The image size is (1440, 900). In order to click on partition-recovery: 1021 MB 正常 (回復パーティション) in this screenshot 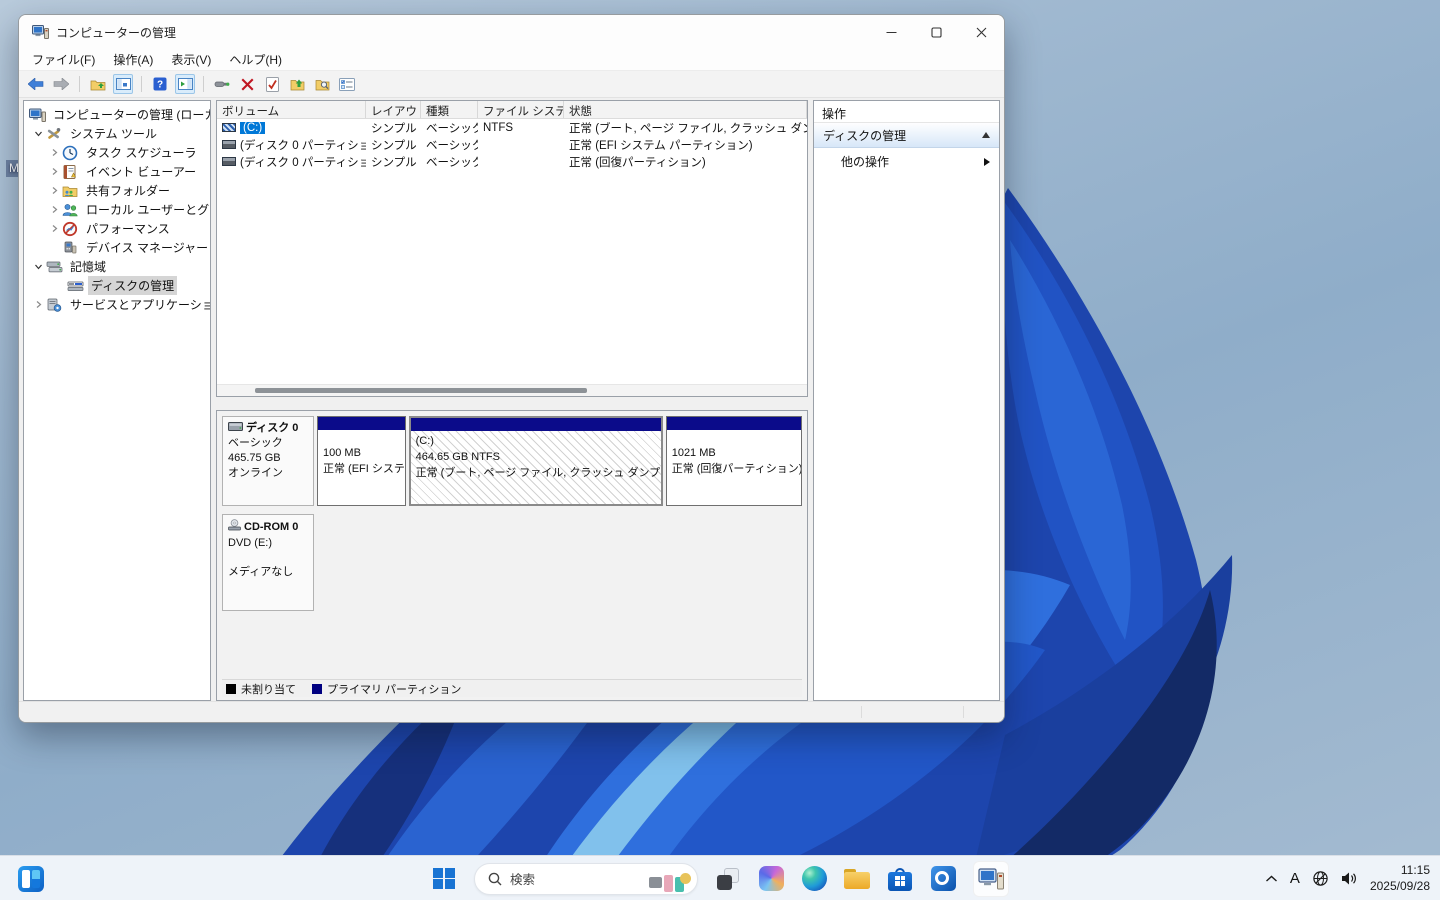, I will do `click(733, 461)`.